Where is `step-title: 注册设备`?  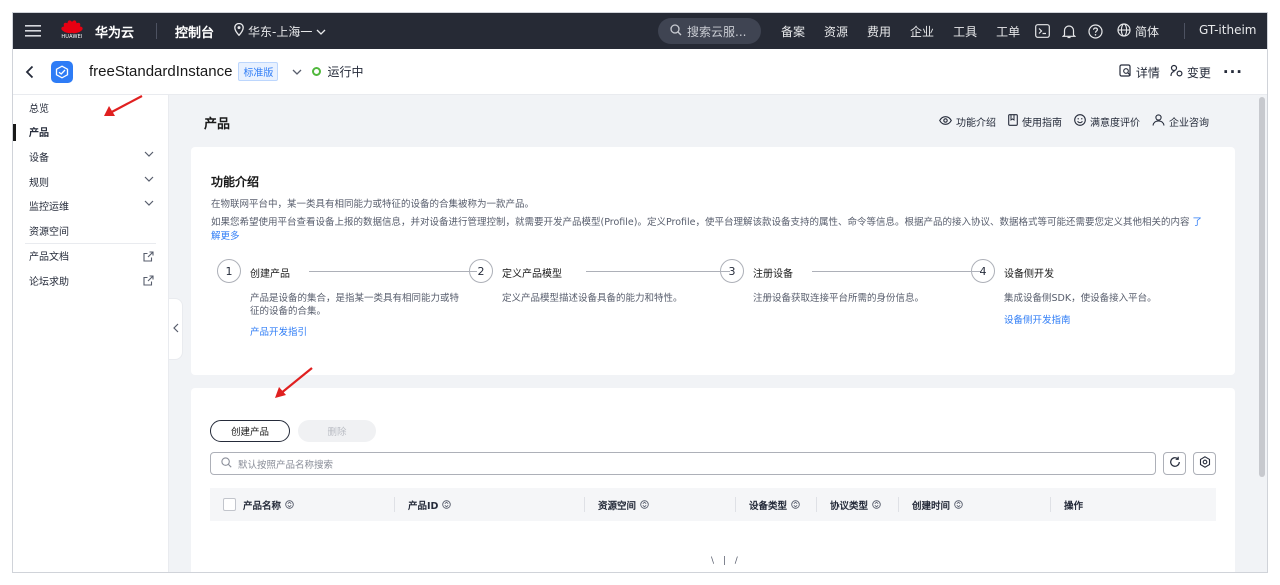 step-title: 注册设备 is located at coordinates (773, 274).